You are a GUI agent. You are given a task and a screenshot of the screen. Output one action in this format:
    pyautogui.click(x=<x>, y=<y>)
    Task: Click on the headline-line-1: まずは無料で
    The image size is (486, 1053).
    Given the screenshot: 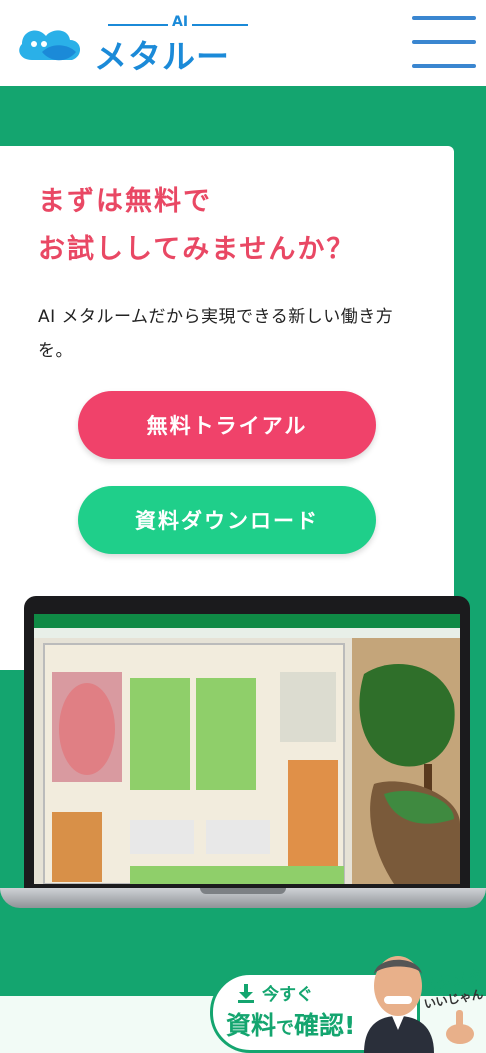 What is the action you would take?
    pyautogui.click(x=125, y=201)
    